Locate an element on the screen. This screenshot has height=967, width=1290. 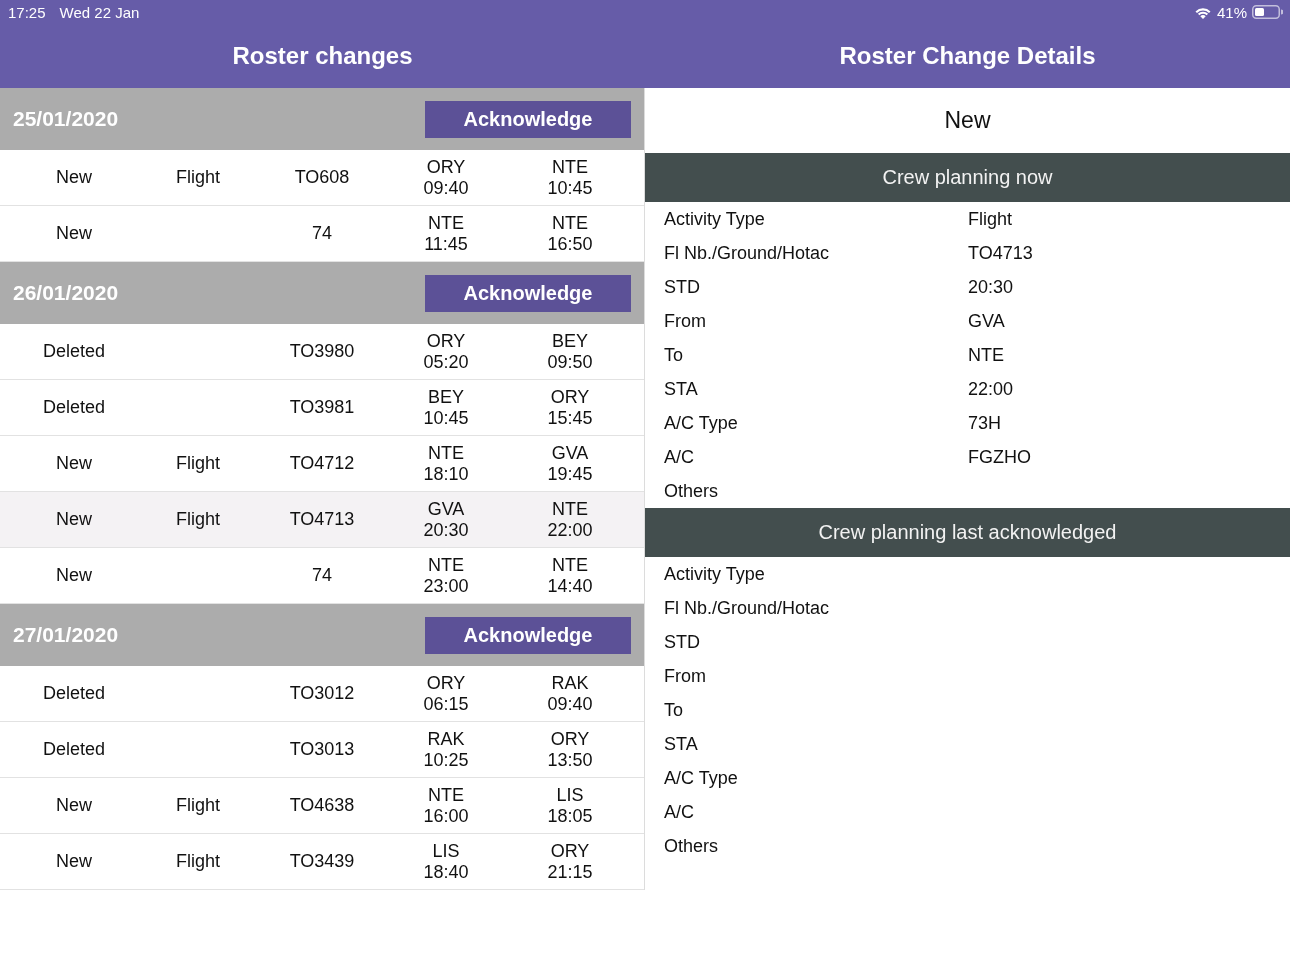
departure-time-text: 18:10 is located at coordinates (446, 474).